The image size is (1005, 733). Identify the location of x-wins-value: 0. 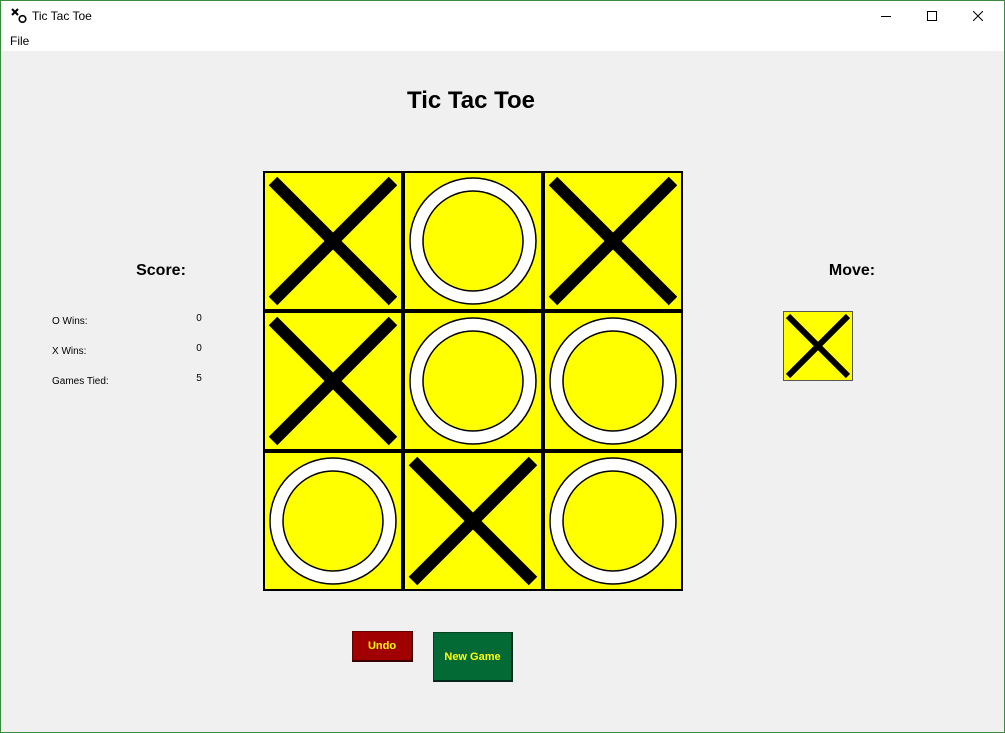
(199, 348).